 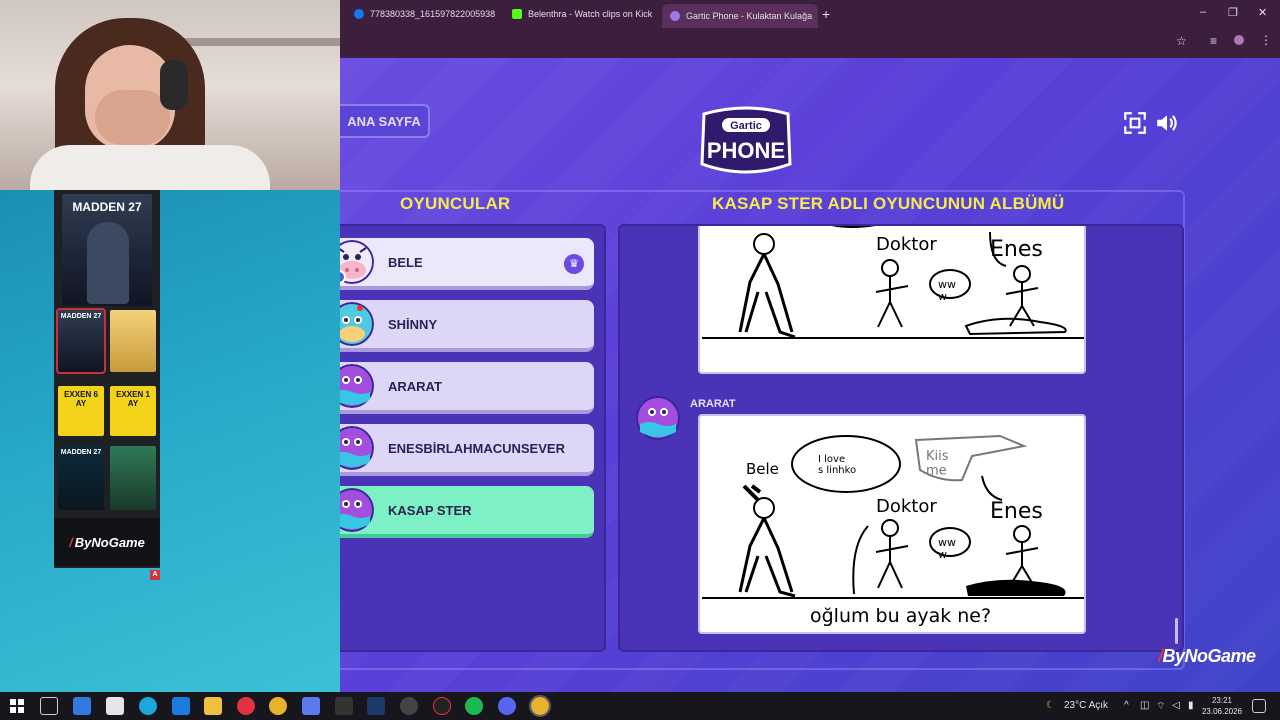 What do you see at coordinates (82, 706) in the screenshot?
I see `copilot-icon` at bounding box center [82, 706].